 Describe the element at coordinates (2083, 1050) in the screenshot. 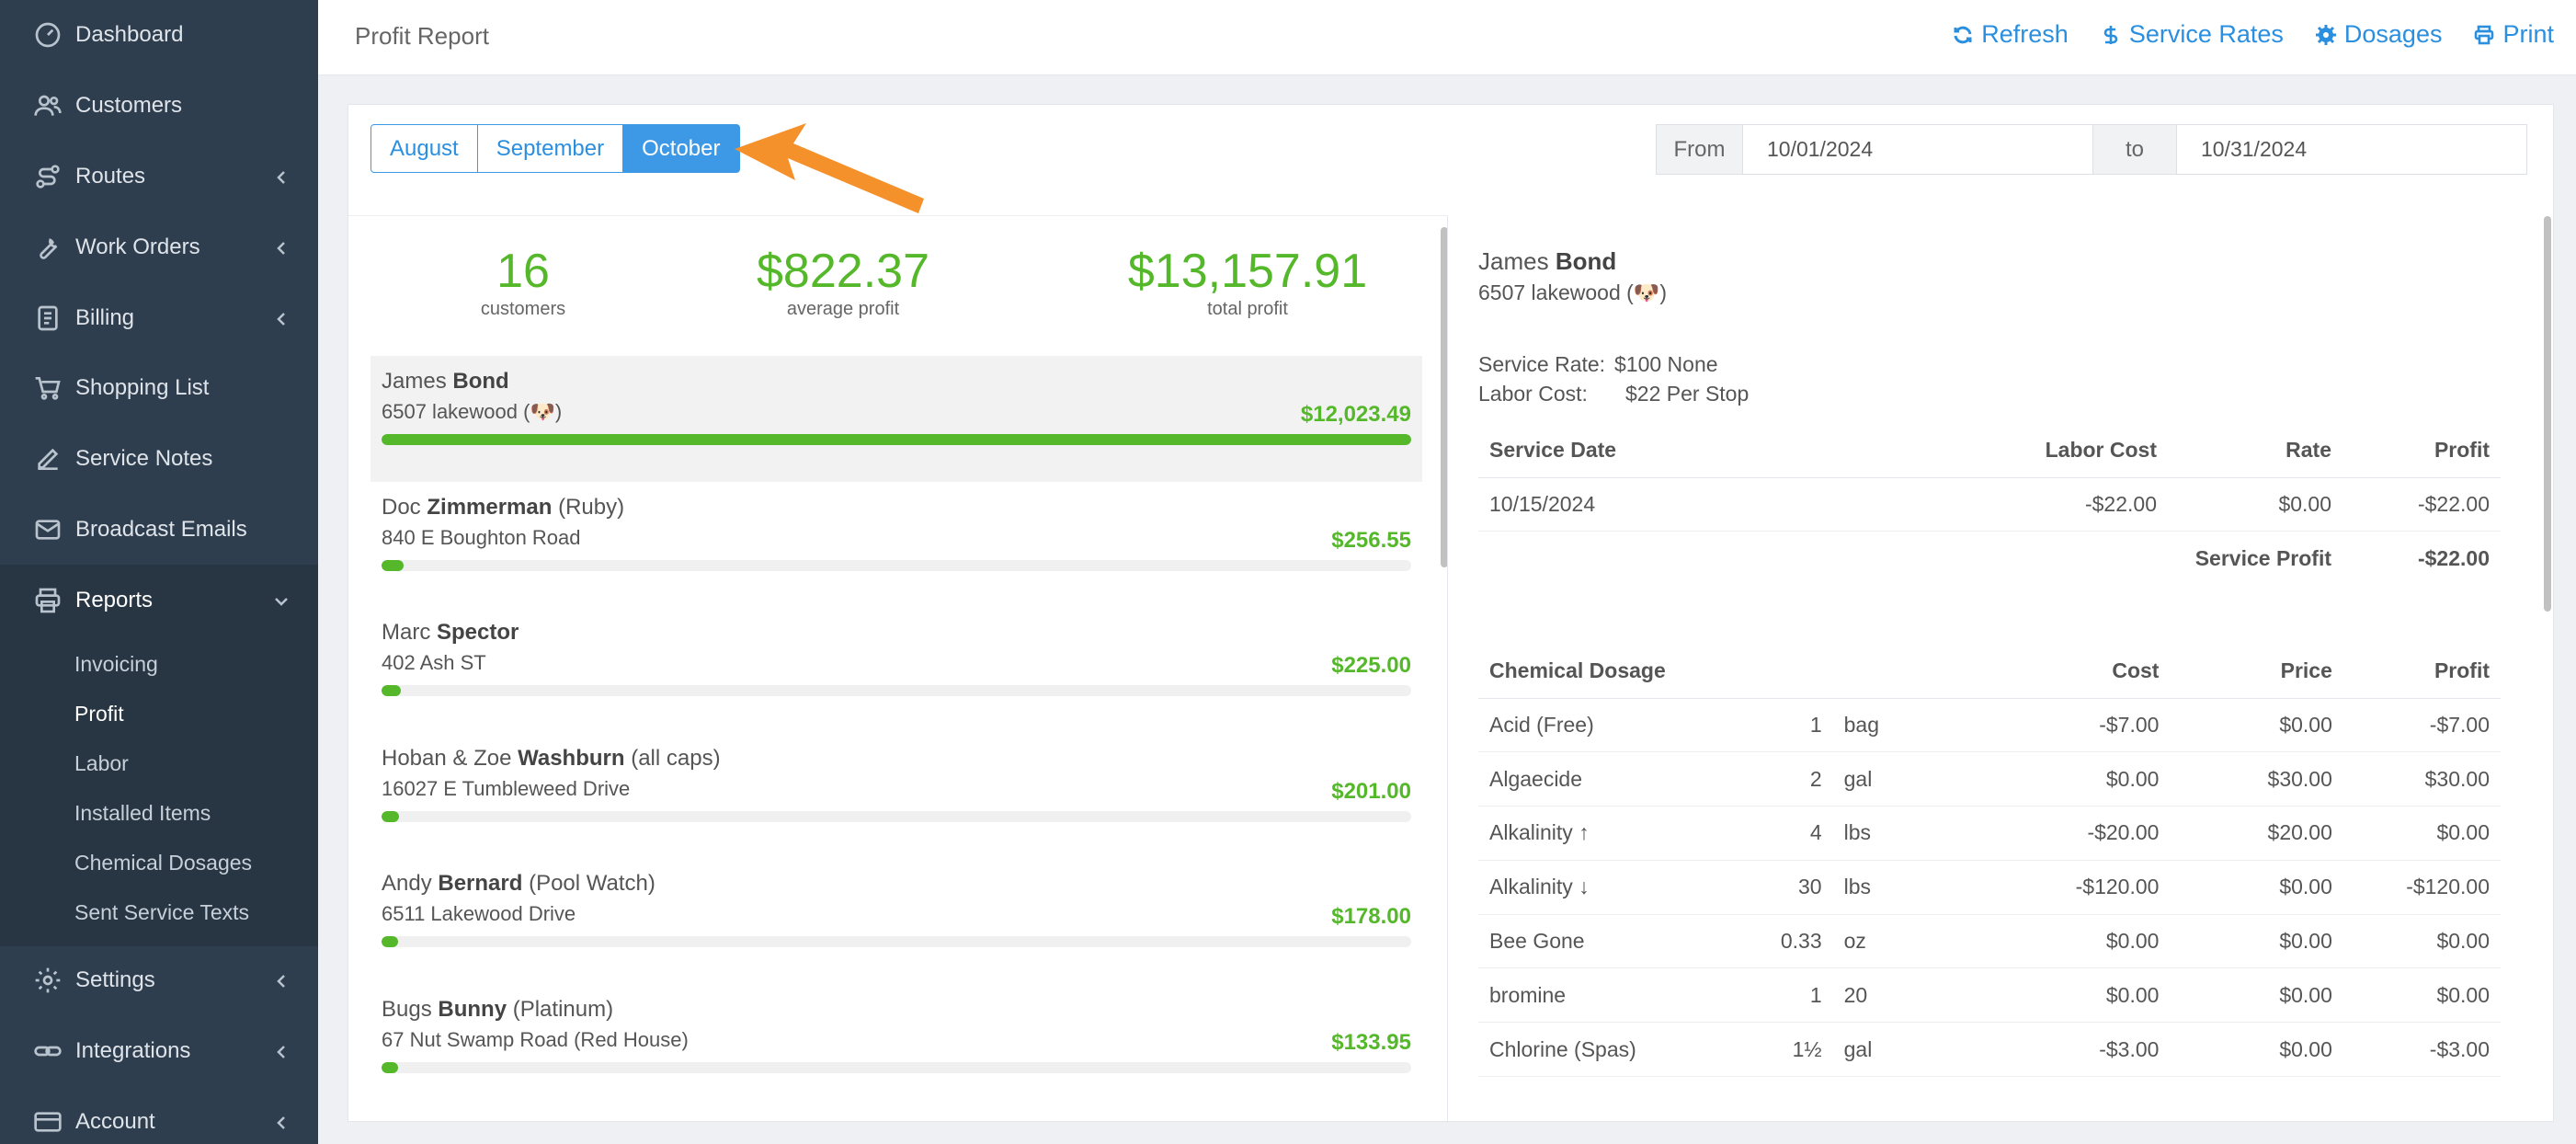

I see `cost-cell: -$3.00` at that location.